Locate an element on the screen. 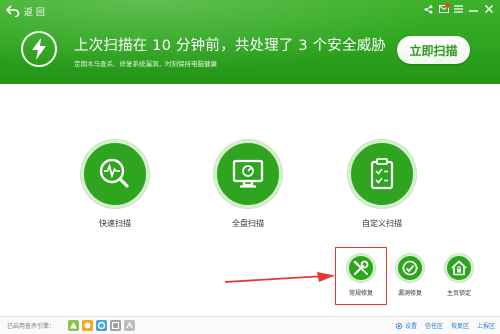 The width and height of the screenshot is (500, 334). vulnerability-repair-tool: 漏洞修复 is located at coordinates (410, 275).